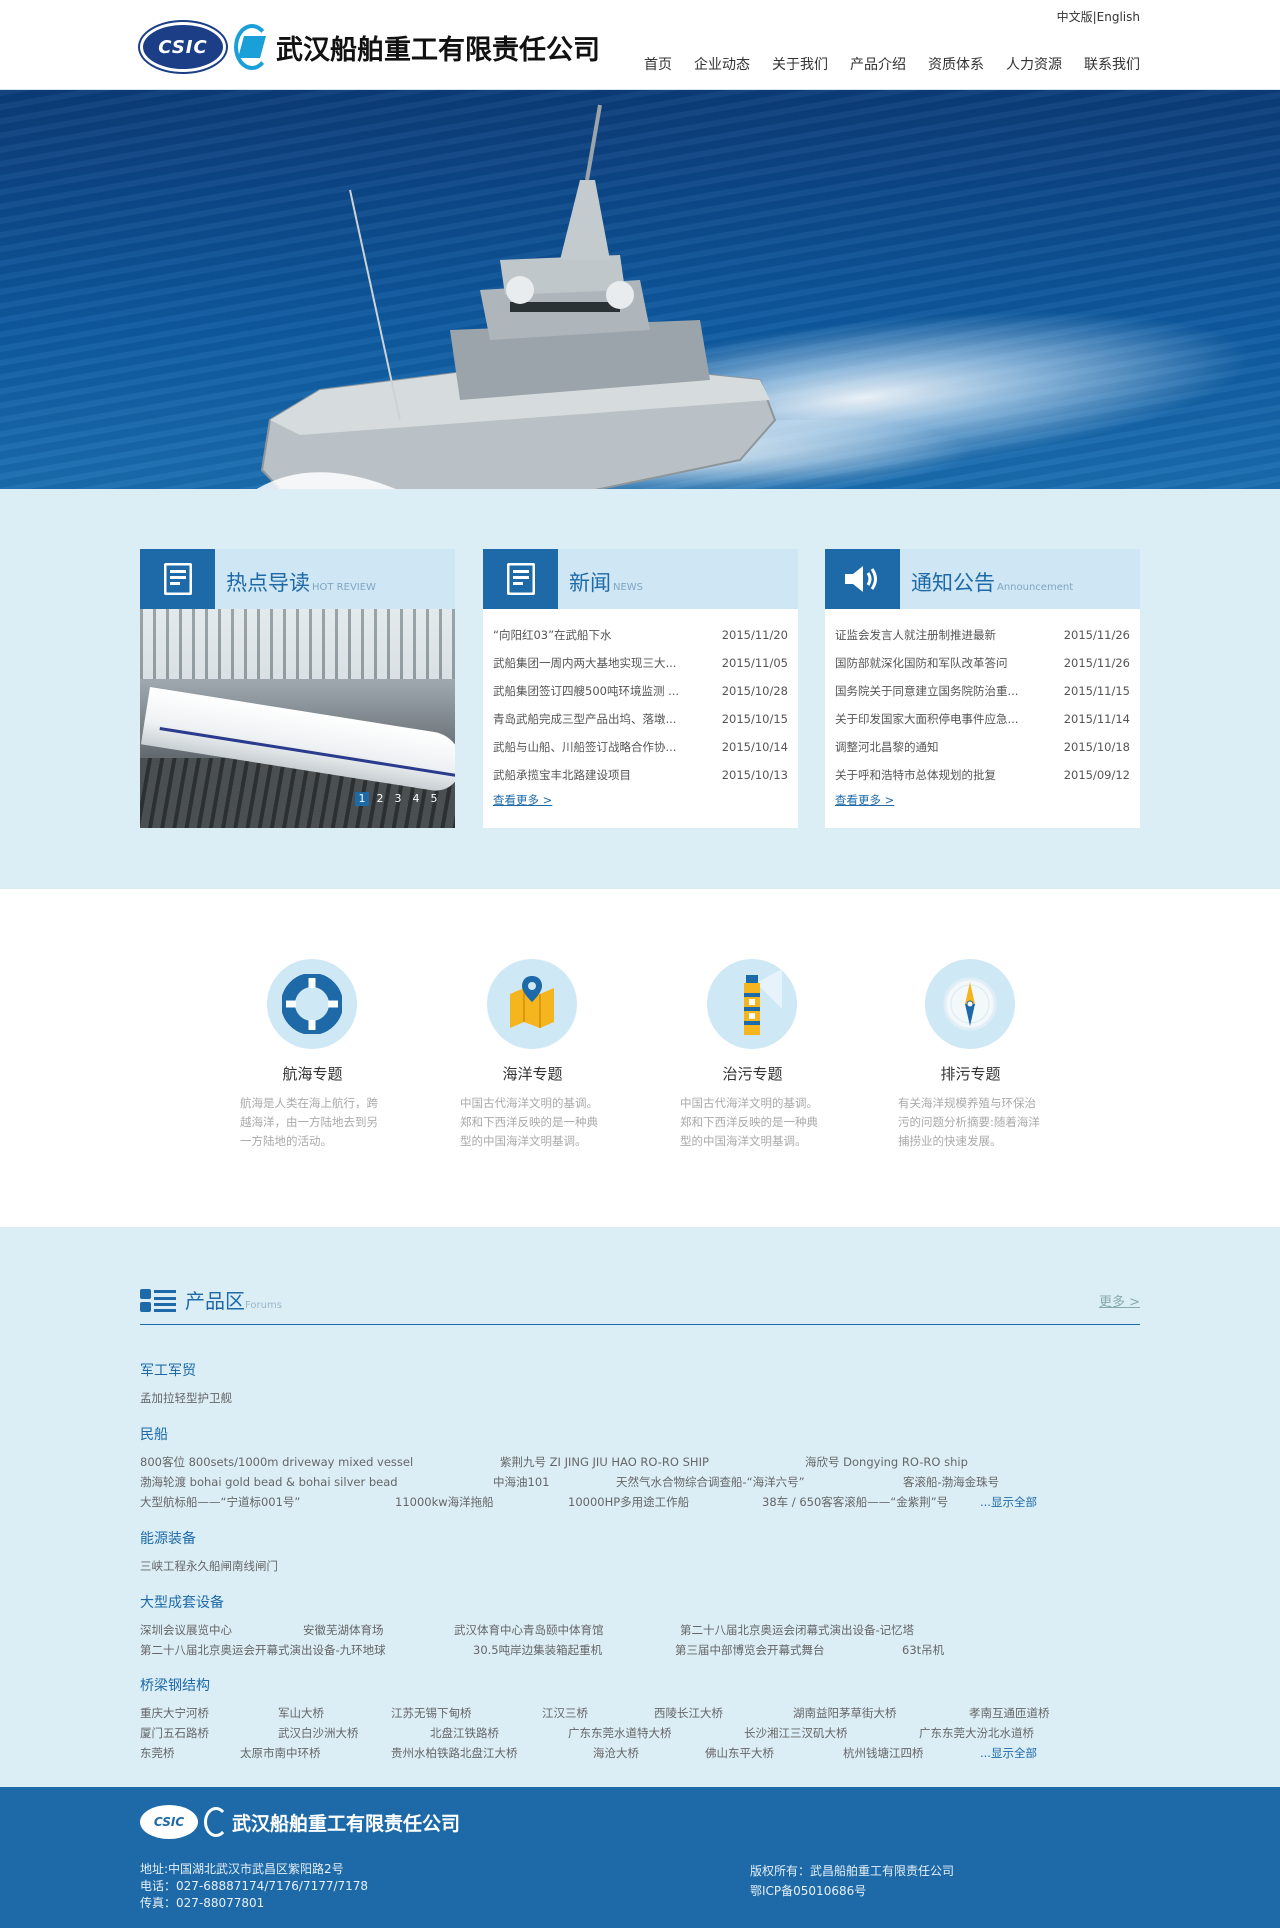 The height and width of the screenshot is (1928, 1280). Describe the element at coordinates (183, 47) in the screenshot. I see `csic-logo: CSIC` at that location.